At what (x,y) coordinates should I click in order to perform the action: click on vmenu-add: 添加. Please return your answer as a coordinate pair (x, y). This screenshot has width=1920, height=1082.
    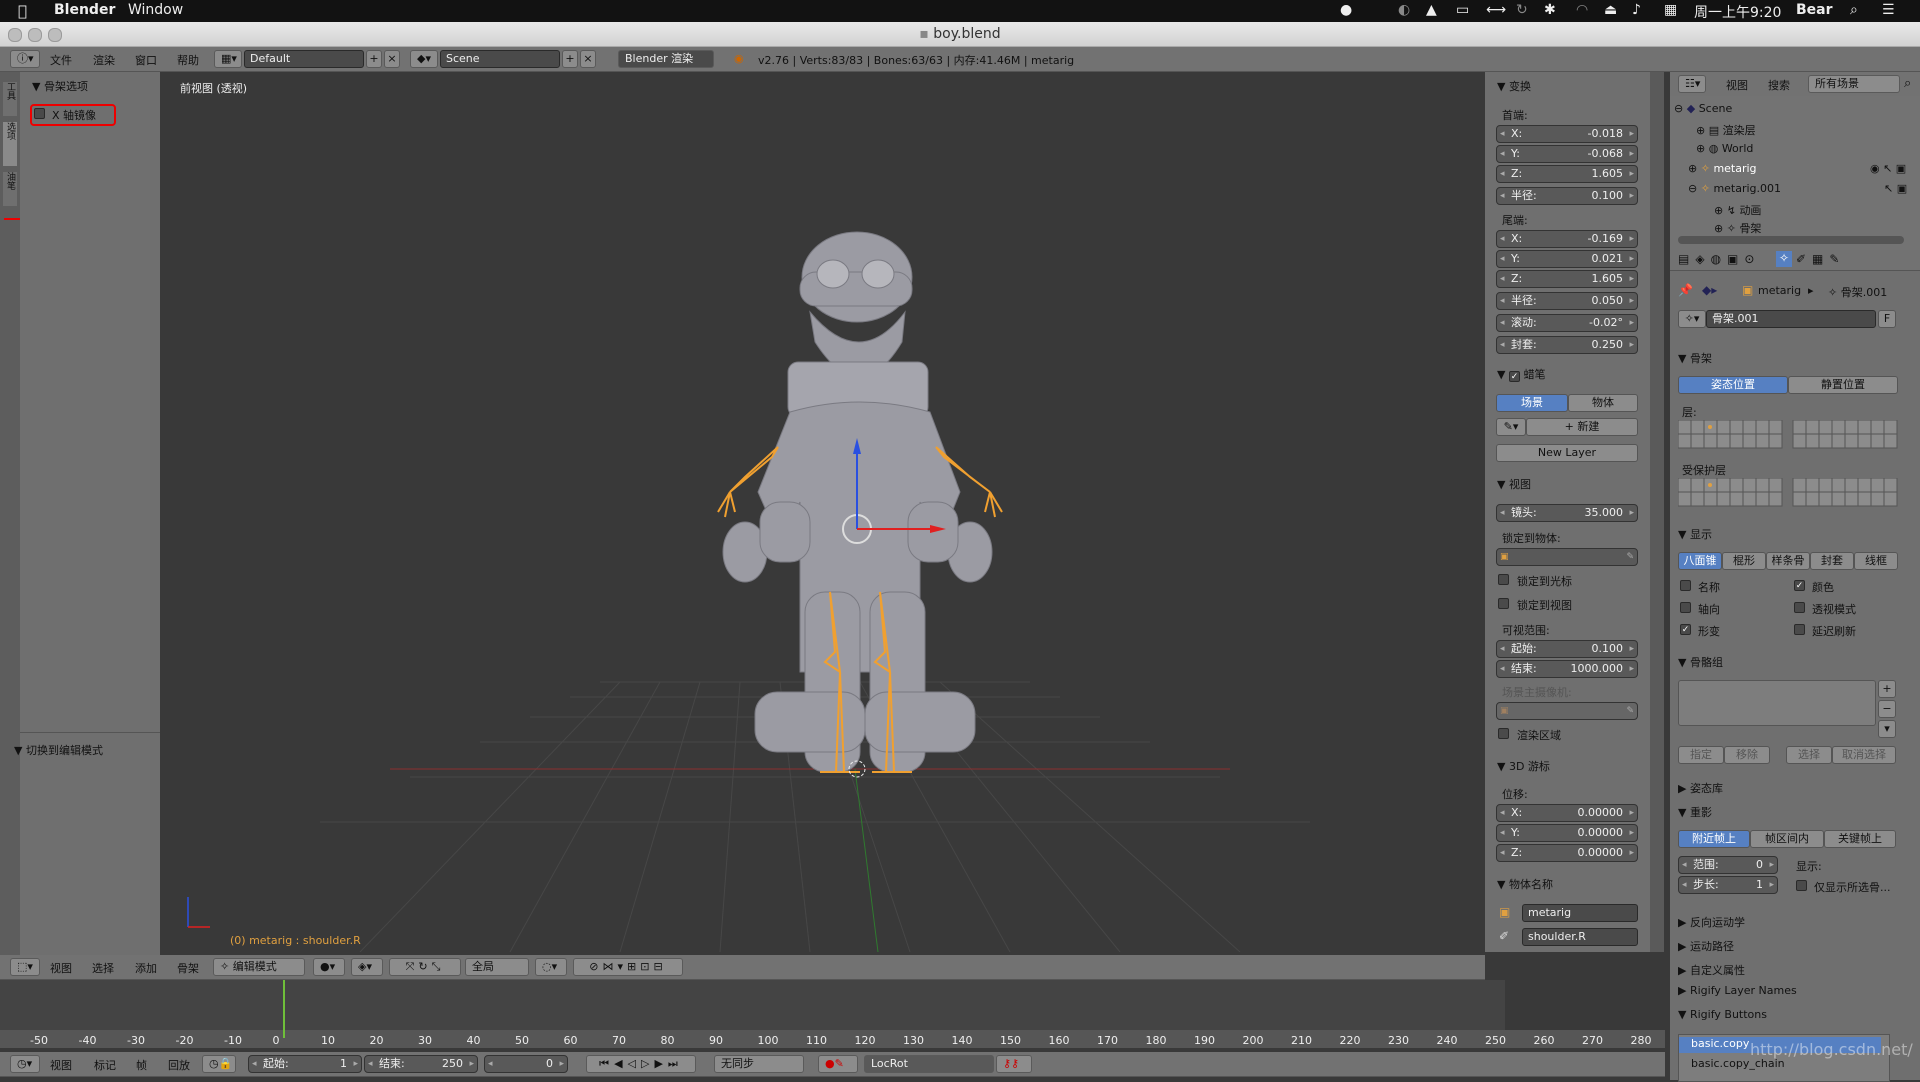
    Looking at the image, I should click on (146, 968).